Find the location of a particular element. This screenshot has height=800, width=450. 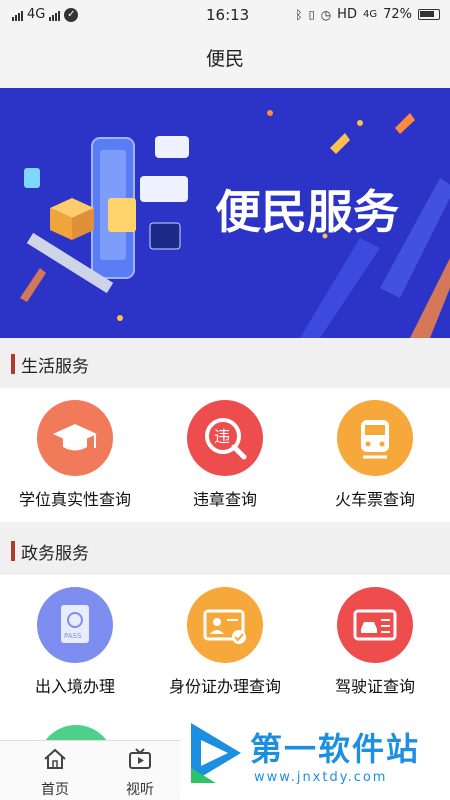

bluetooth-icon: ᛒ is located at coordinates (299, 14).